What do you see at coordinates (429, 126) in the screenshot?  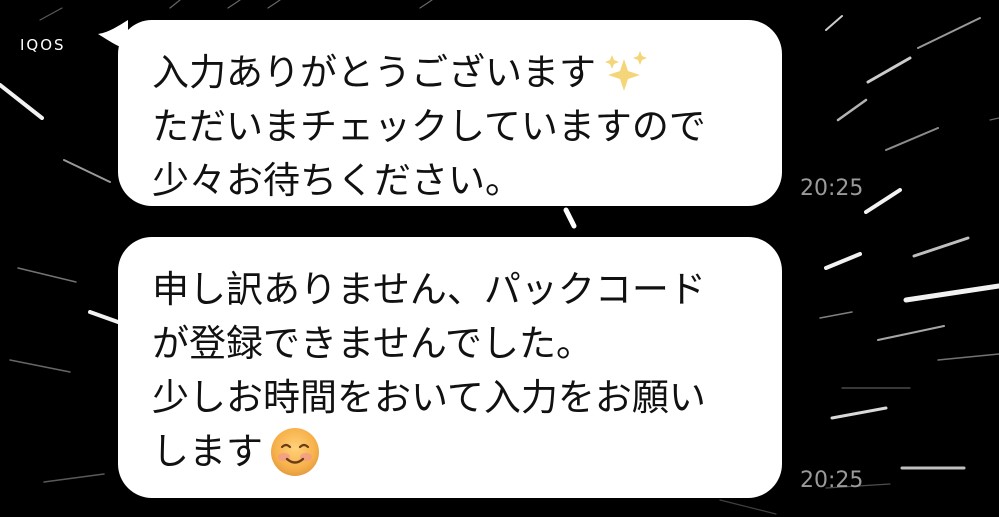 I see `message-line: ただいまチェックしていますので` at bounding box center [429, 126].